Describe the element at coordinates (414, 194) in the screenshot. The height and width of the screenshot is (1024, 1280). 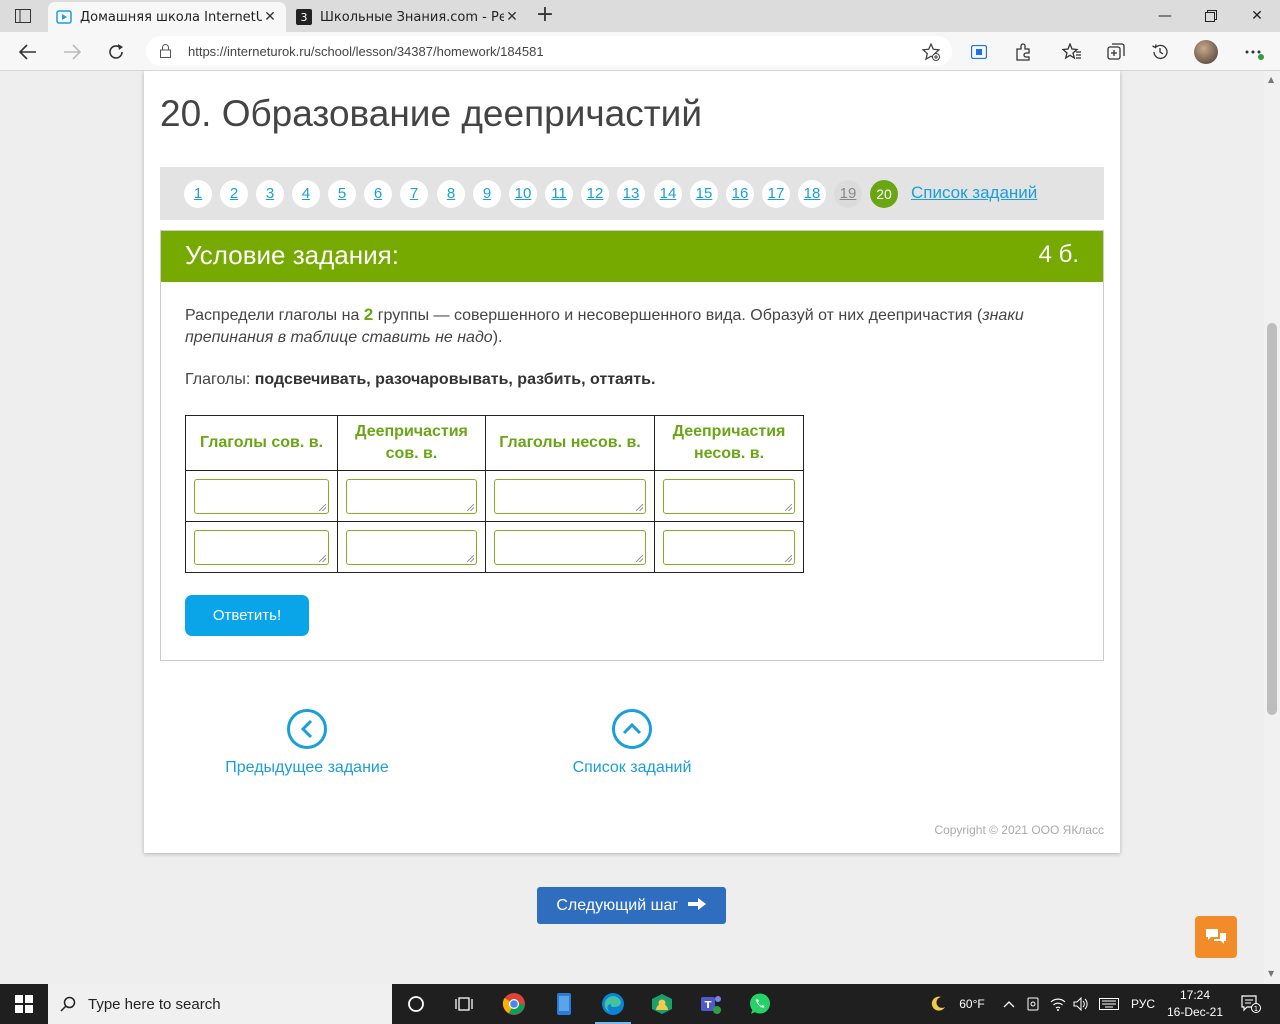
I see `task-number-7: 7` at that location.